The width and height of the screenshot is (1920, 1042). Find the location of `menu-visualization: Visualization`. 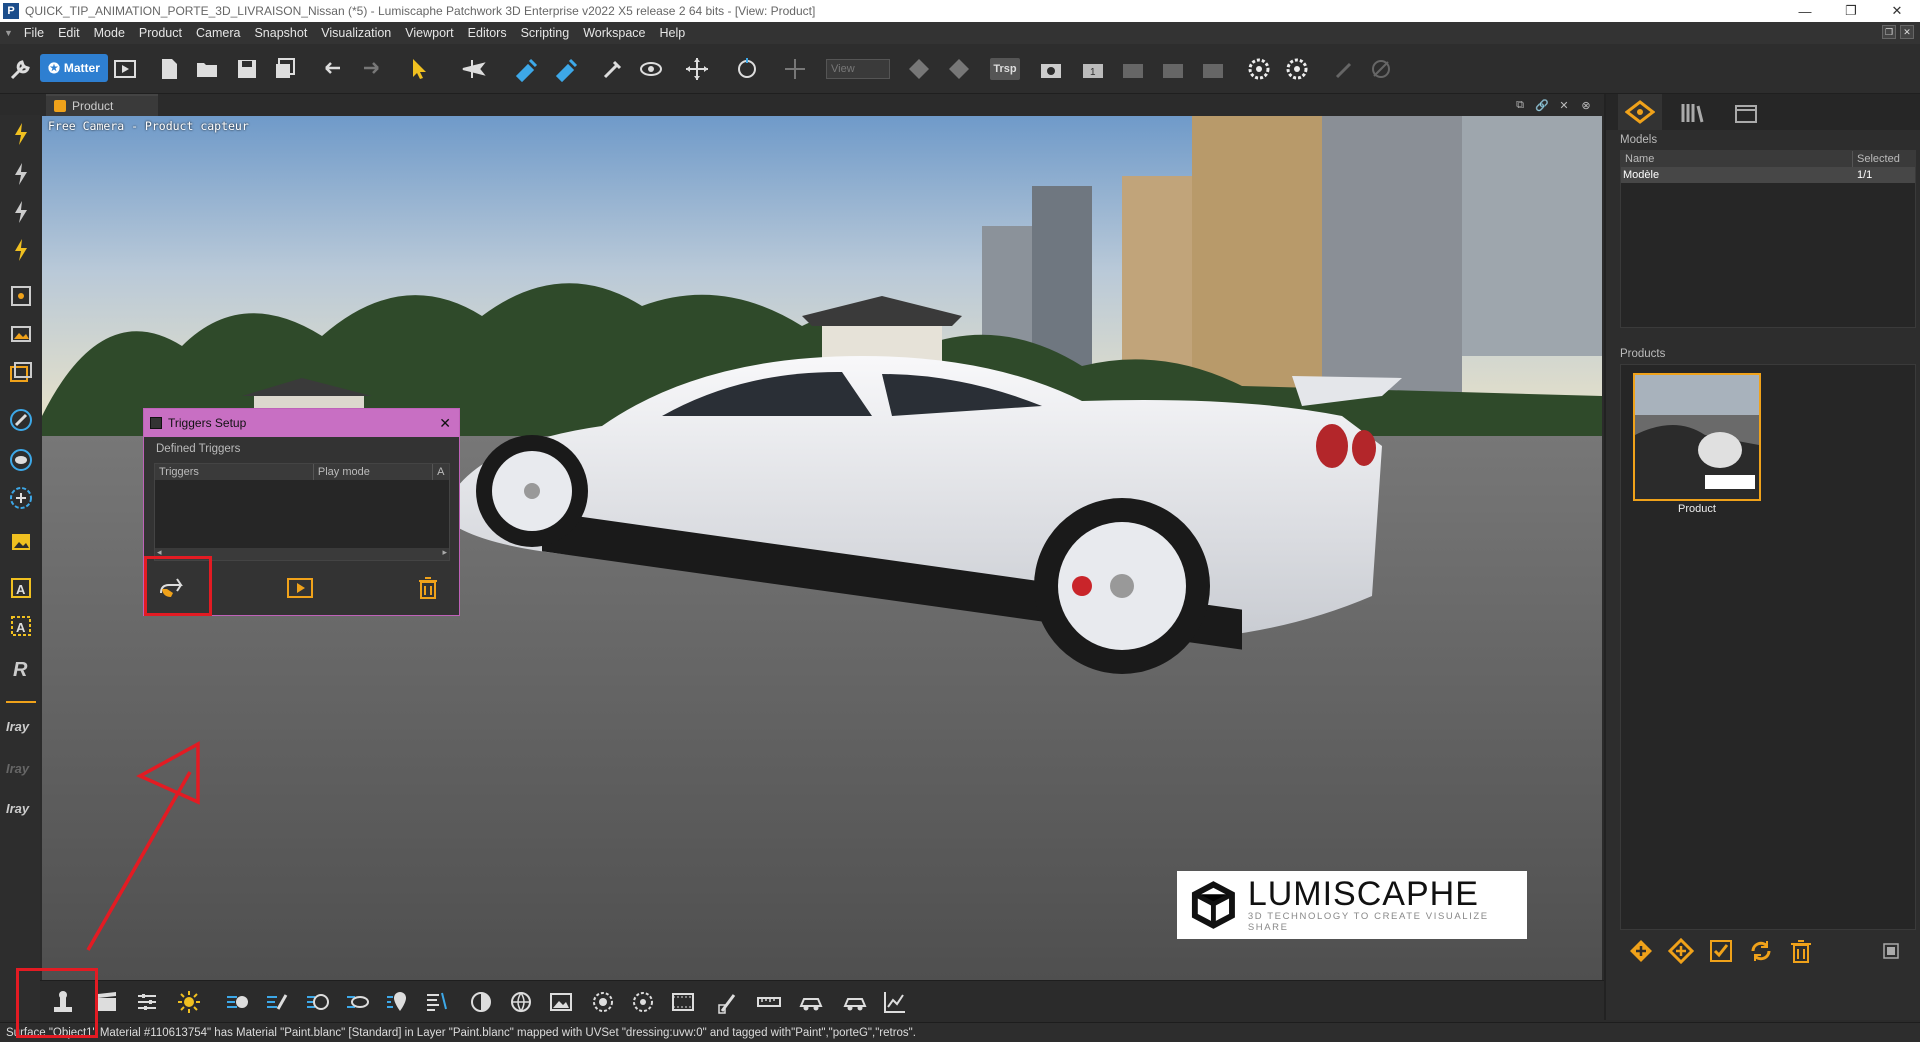

menu-visualization: Visualization is located at coordinates (356, 33).